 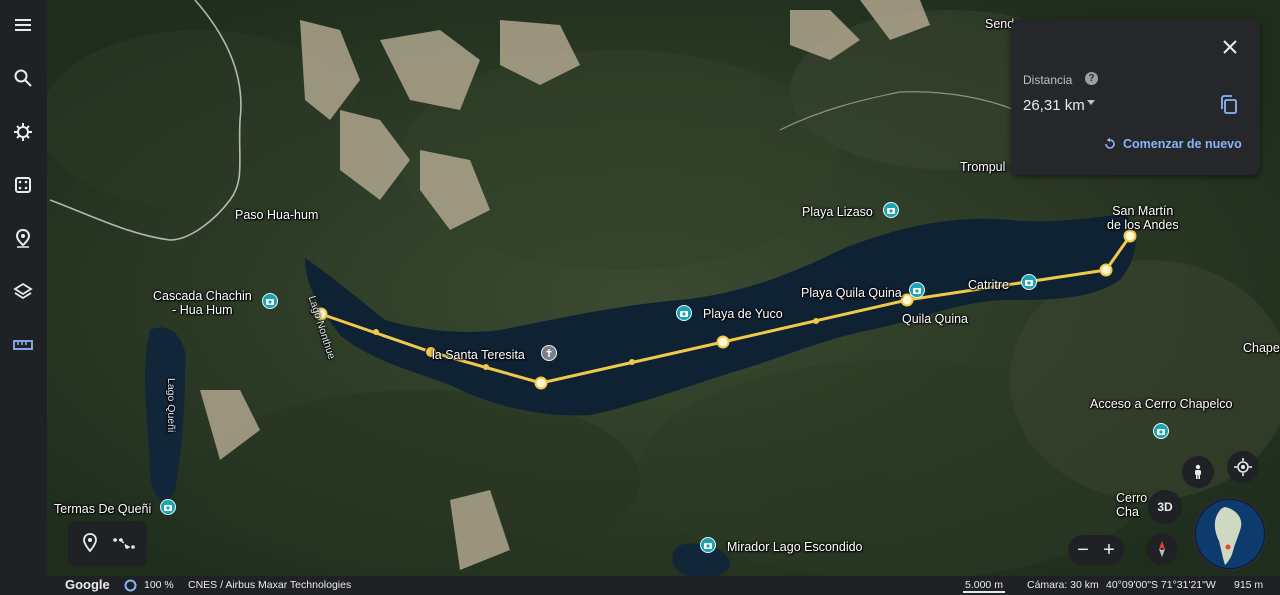 I want to click on map-style-icon, so click(x=23, y=291).